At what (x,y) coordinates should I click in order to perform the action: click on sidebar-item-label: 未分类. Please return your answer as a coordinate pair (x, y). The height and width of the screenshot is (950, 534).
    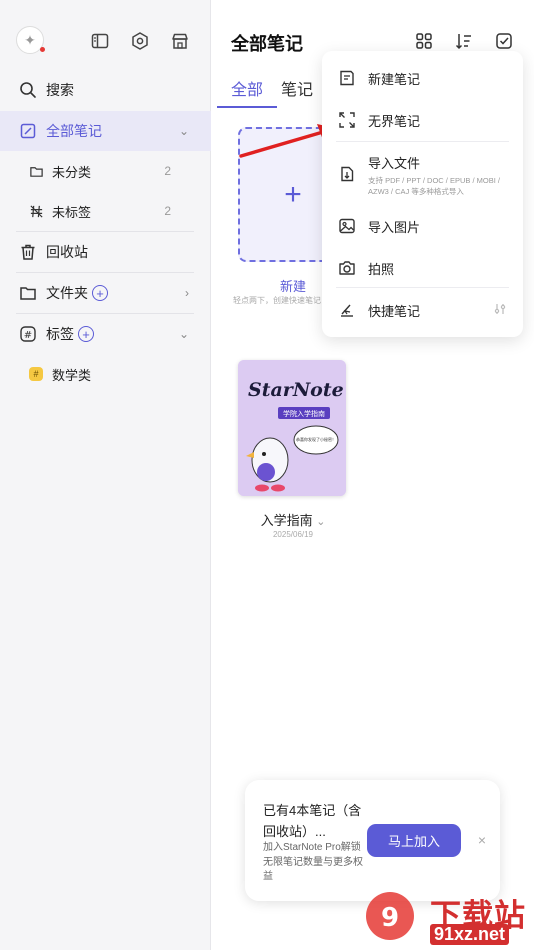
    Looking at the image, I should click on (72, 172).